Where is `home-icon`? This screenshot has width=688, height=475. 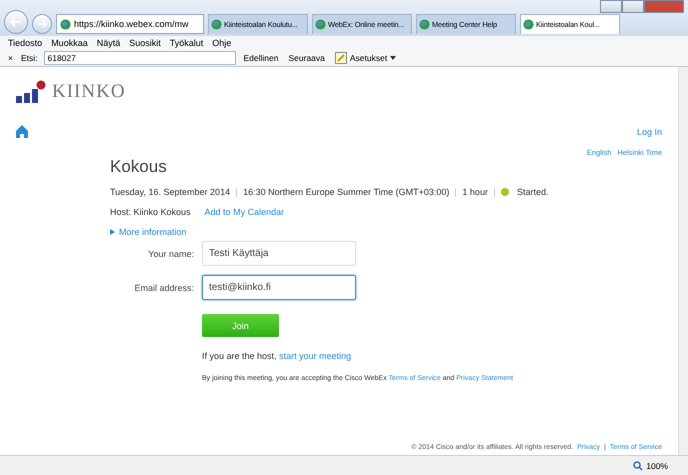 home-icon is located at coordinates (22, 131).